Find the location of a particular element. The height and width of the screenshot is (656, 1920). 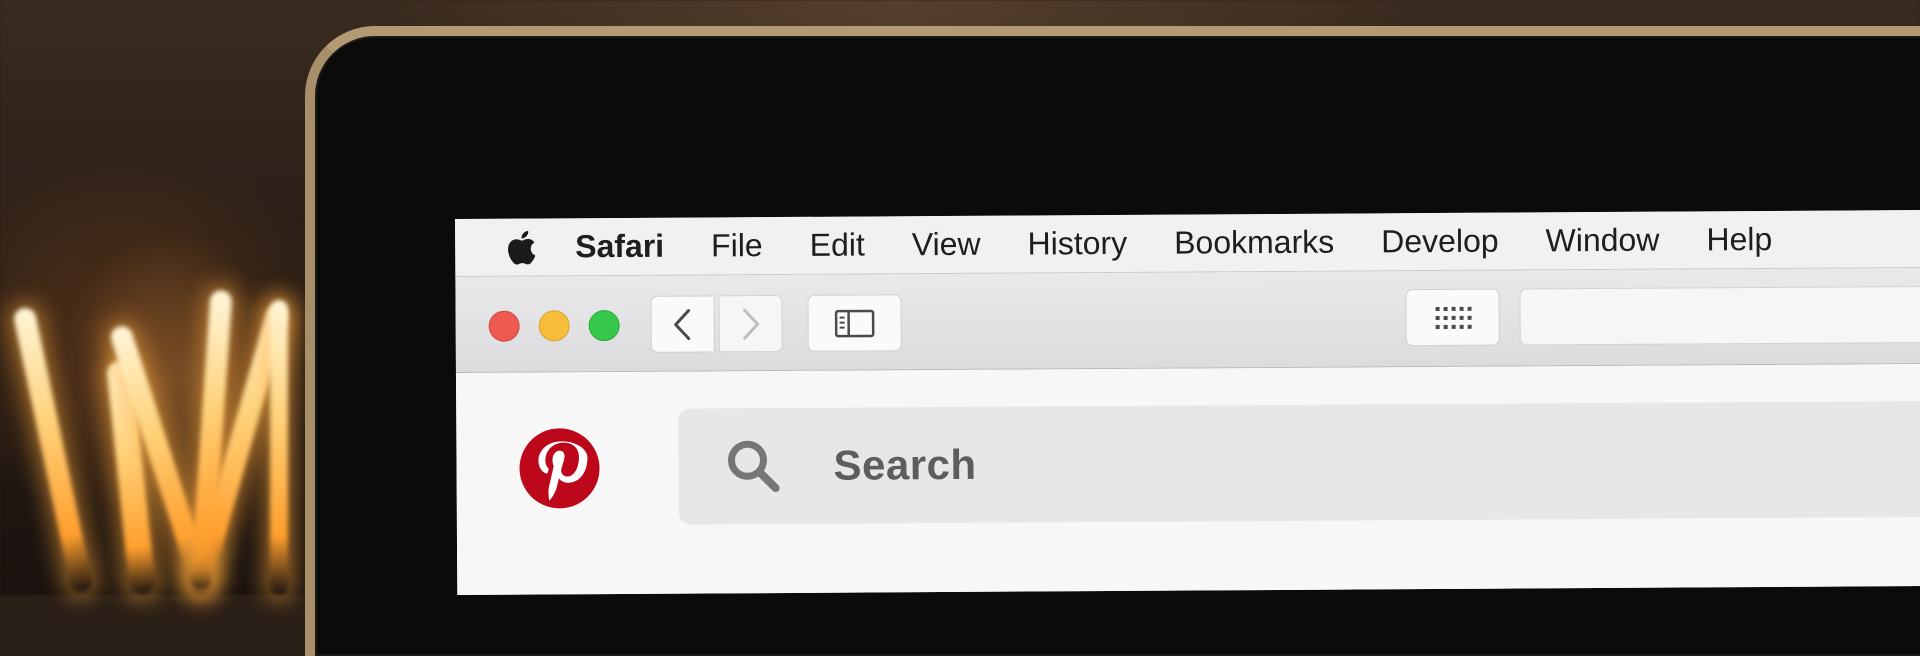

menu-safari: Safari is located at coordinates (619, 247).